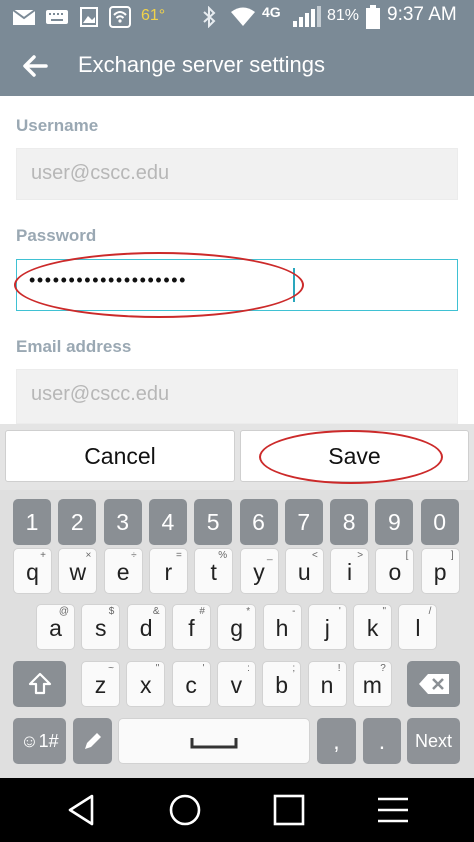  I want to click on email-address-field: user@cscc.edu, so click(237, 396).